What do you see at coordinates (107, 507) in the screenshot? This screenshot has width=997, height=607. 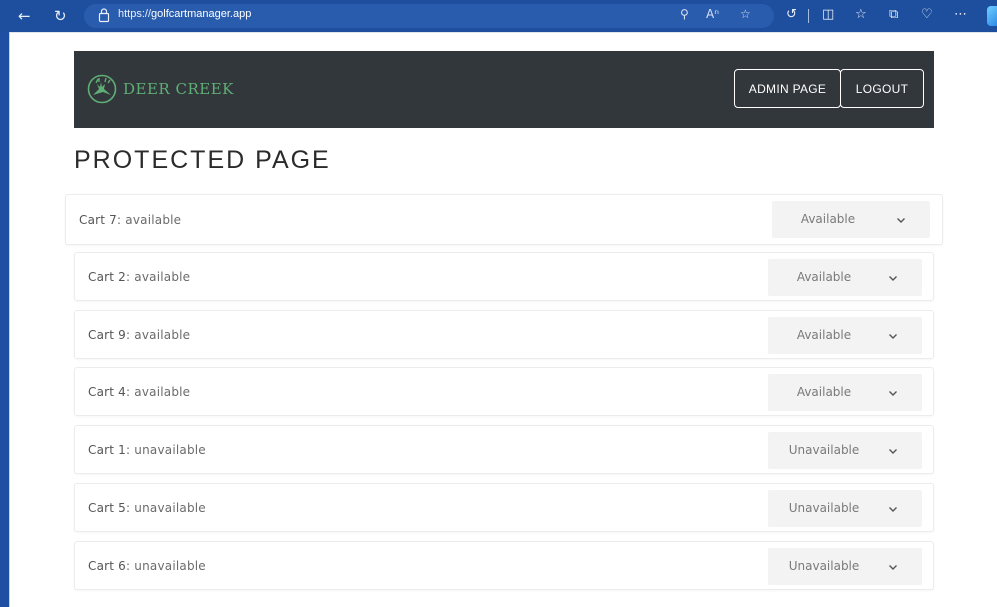 I see `cart-name: Cart 5` at bounding box center [107, 507].